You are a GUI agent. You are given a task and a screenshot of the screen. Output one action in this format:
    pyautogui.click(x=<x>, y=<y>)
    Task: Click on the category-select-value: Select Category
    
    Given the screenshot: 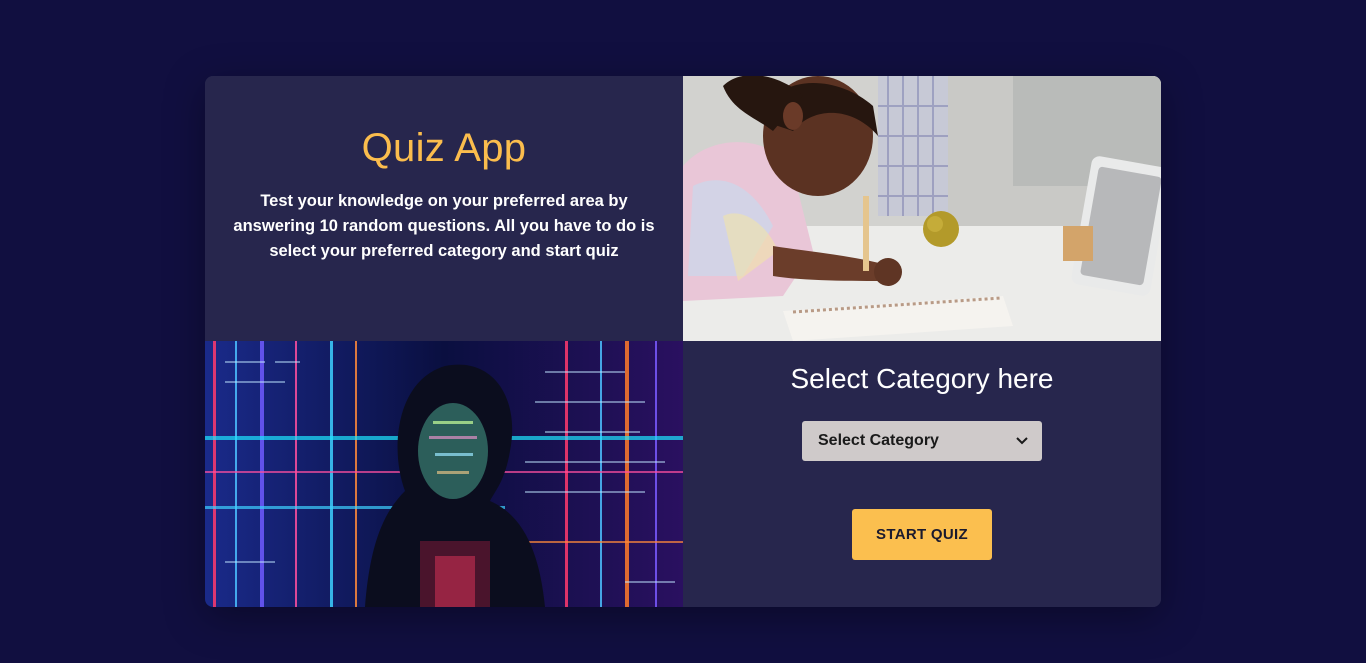 What is the action you would take?
    pyautogui.click(x=878, y=440)
    